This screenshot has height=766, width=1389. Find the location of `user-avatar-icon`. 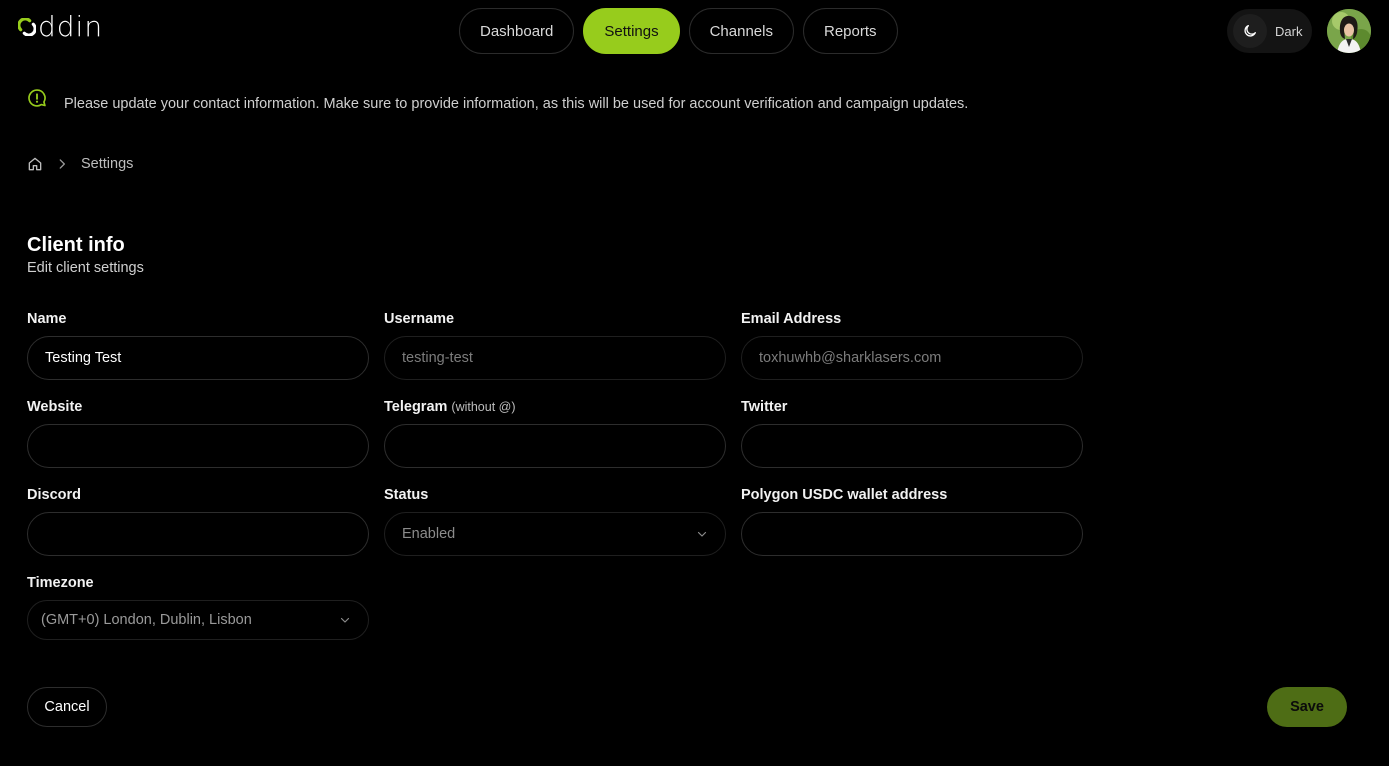

user-avatar-icon is located at coordinates (1349, 31).